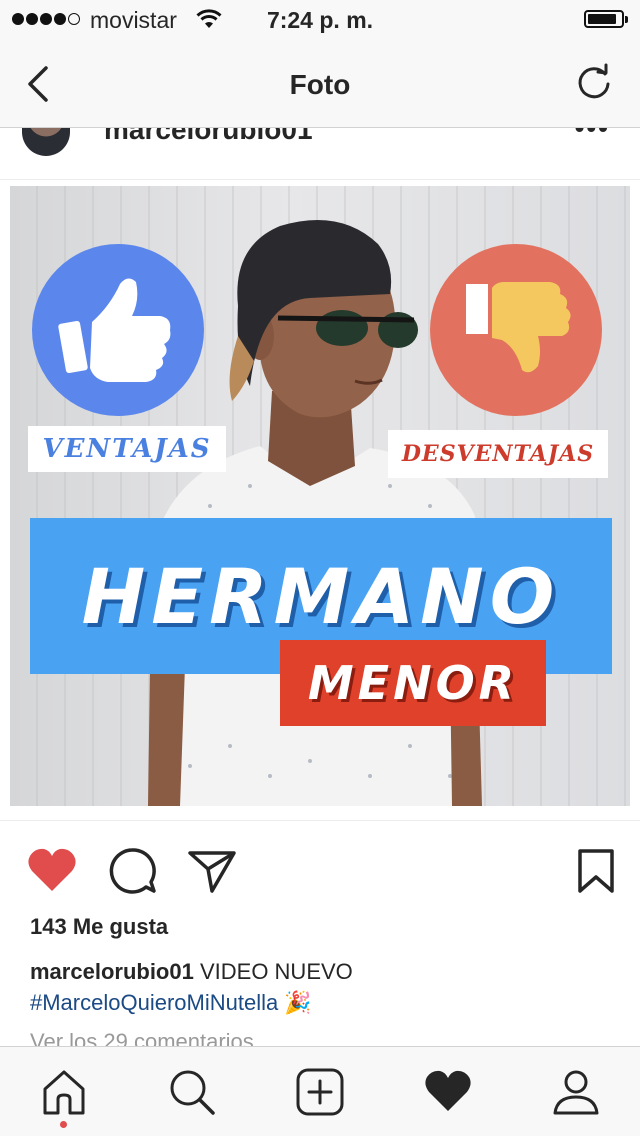 This screenshot has width=640, height=1136. Describe the element at coordinates (592, 136) in the screenshot. I see `more-options-button: •••` at that location.